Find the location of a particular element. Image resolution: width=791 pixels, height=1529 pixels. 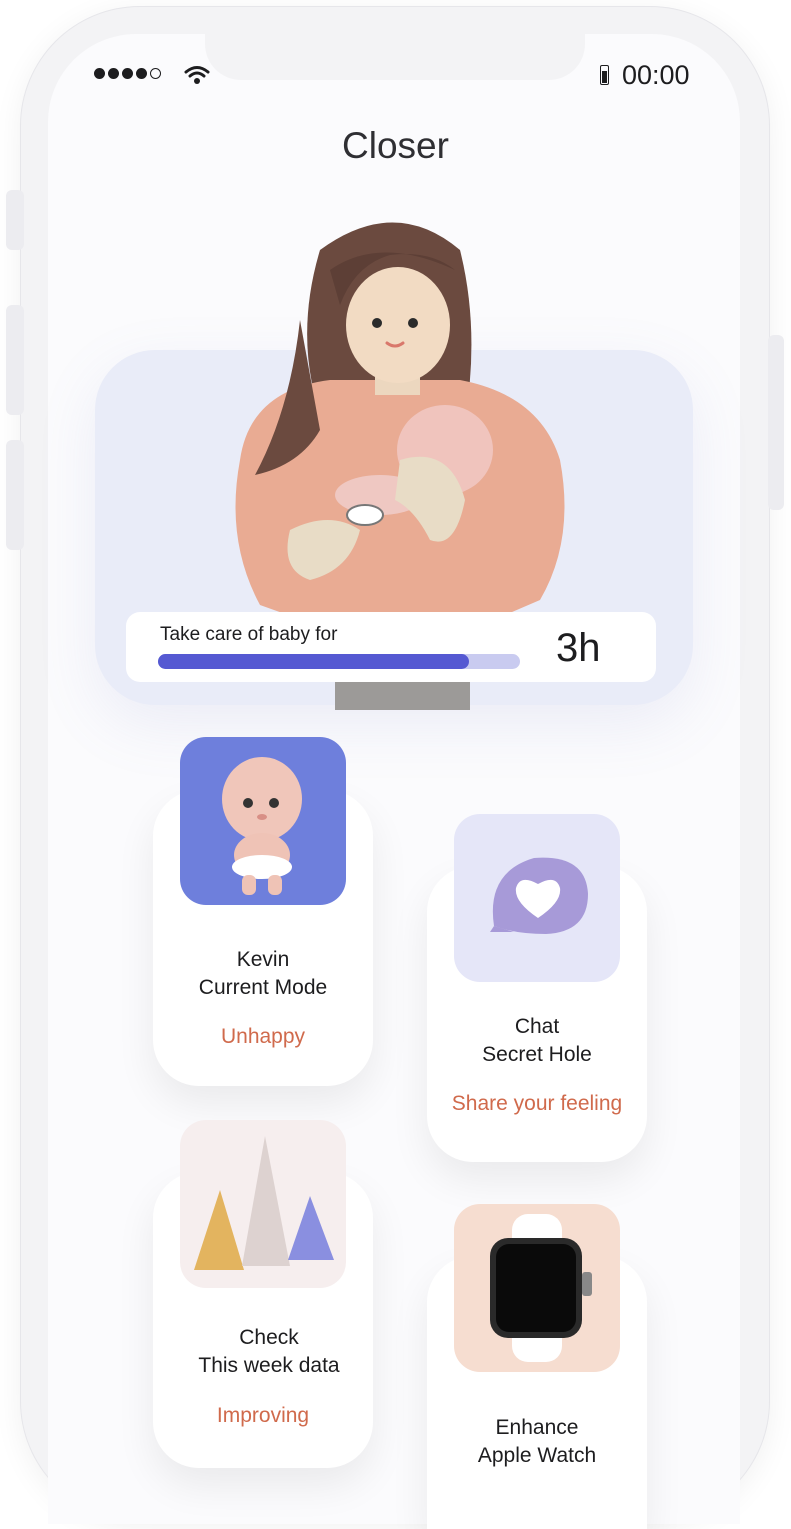

enhance-card-title: Enhance is located at coordinates (537, 1427).